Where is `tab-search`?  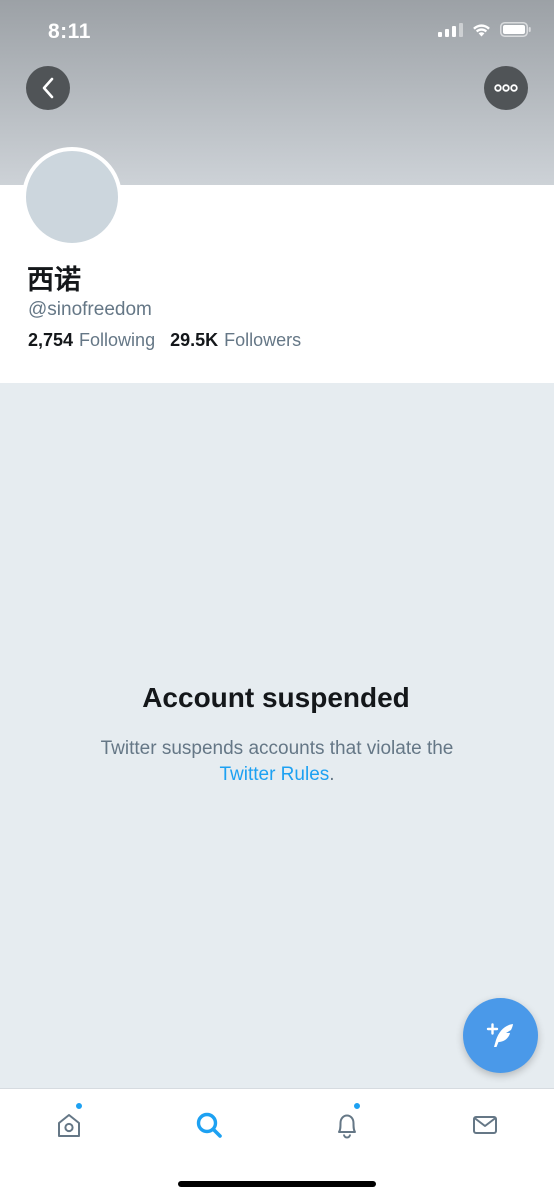 tab-search is located at coordinates (209, 1125).